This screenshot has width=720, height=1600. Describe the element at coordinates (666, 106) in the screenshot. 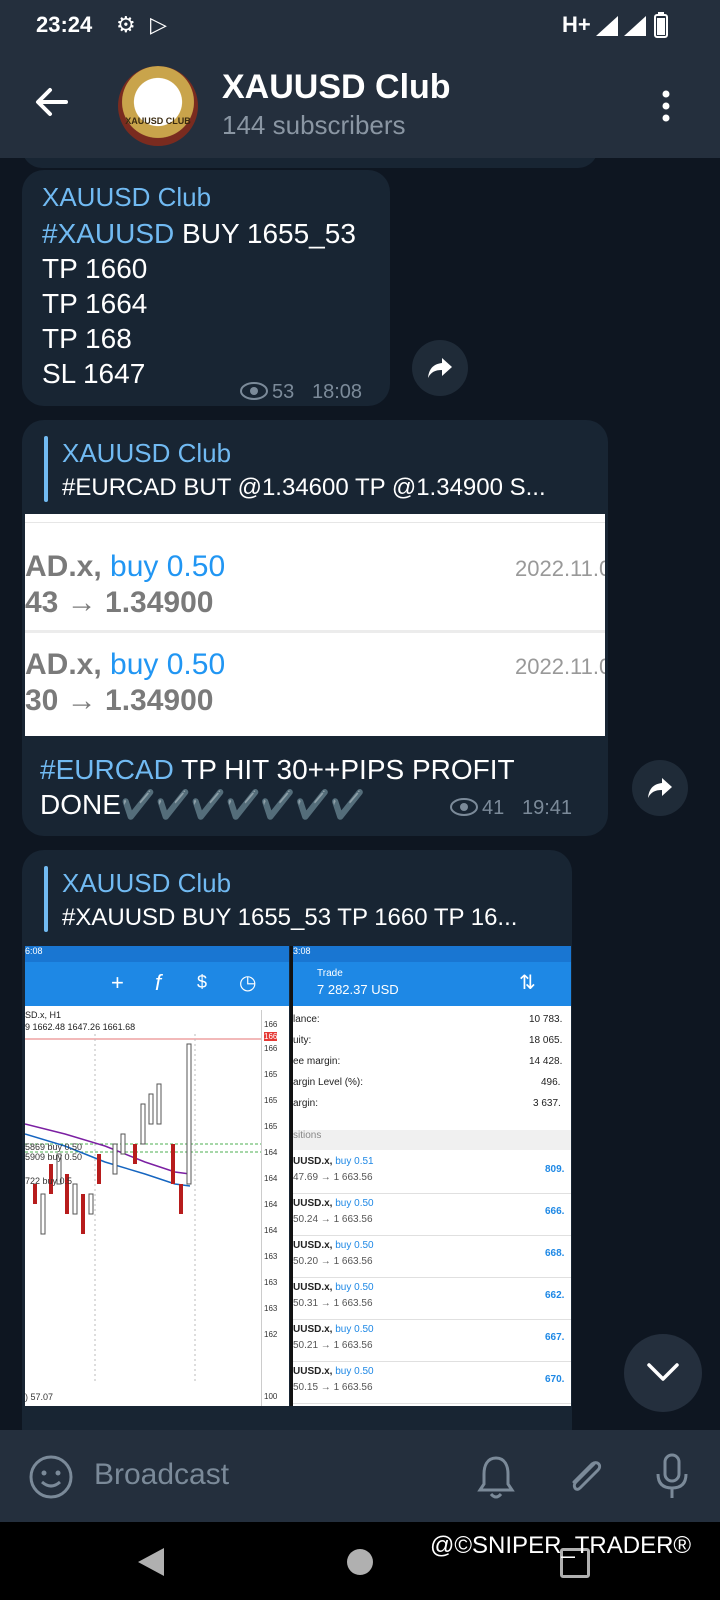

I see `more-options-icon` at that location.